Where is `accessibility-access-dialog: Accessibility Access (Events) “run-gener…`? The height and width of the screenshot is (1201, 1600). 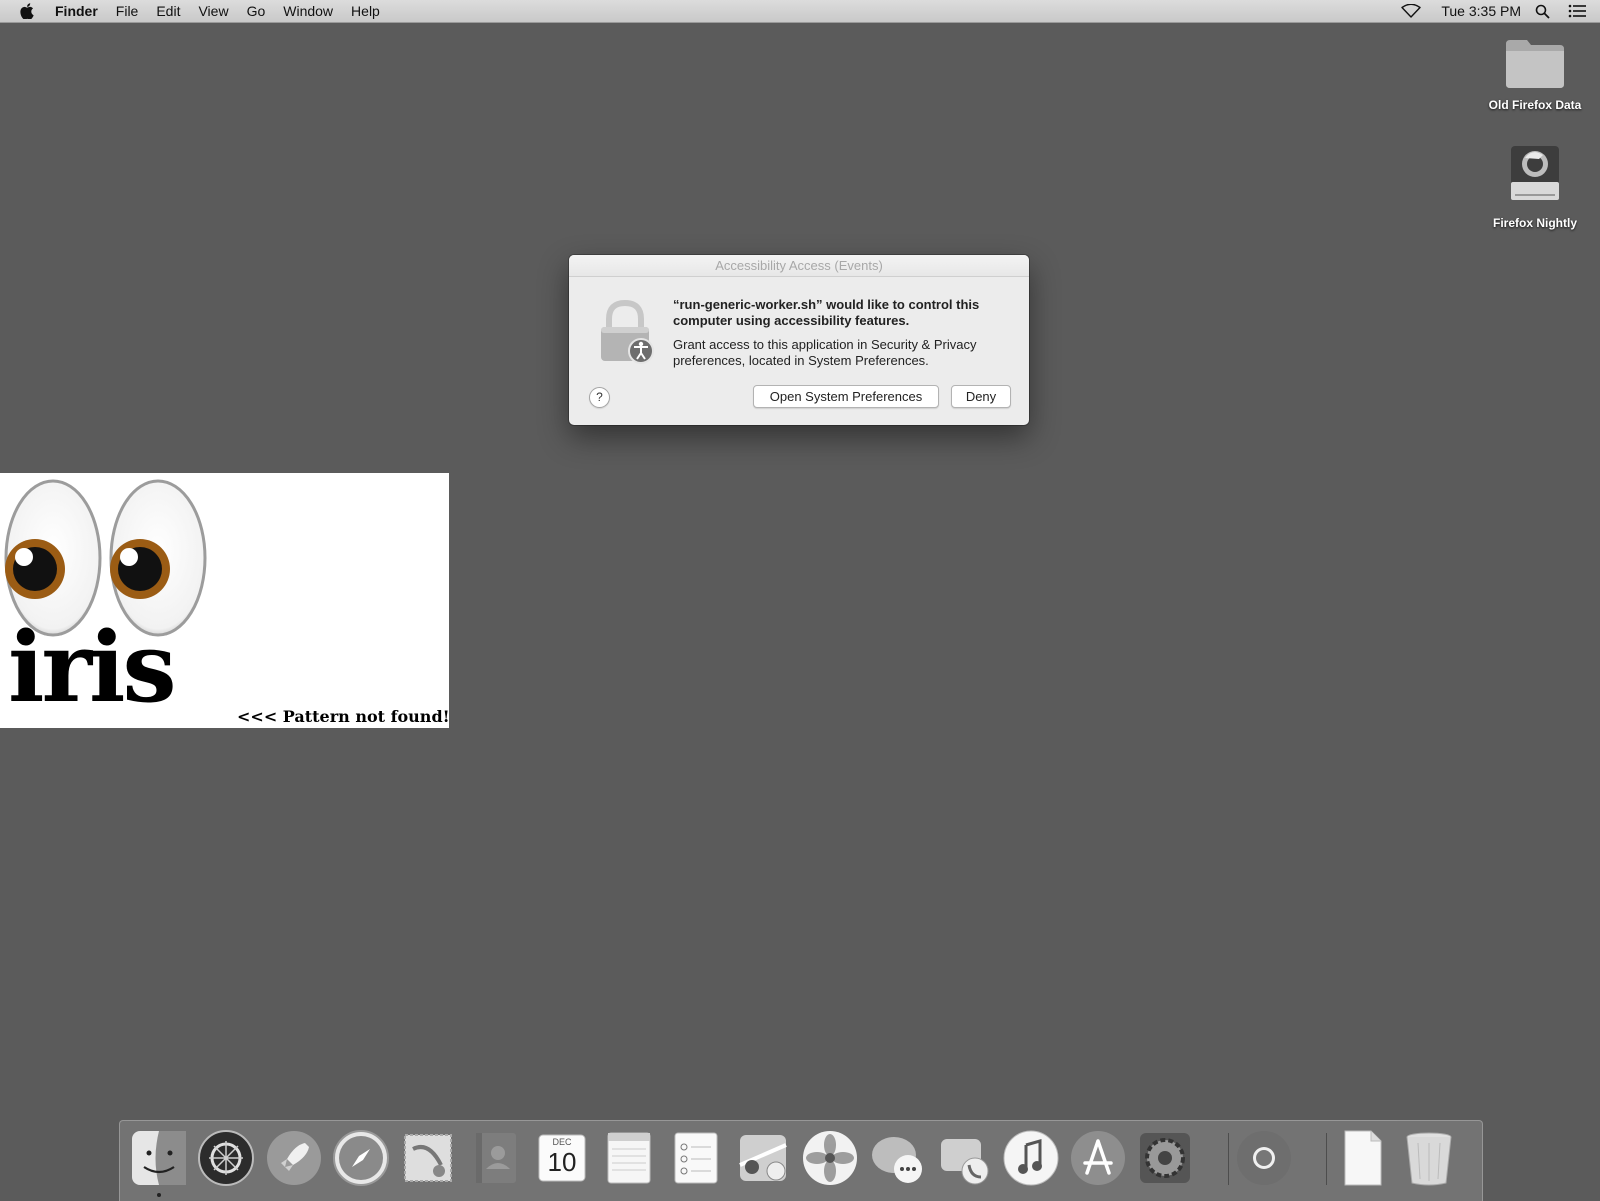
accessibility-access-dialog: Accessibility Access (Events) “run-gener… is located at coordinates (799, 340).